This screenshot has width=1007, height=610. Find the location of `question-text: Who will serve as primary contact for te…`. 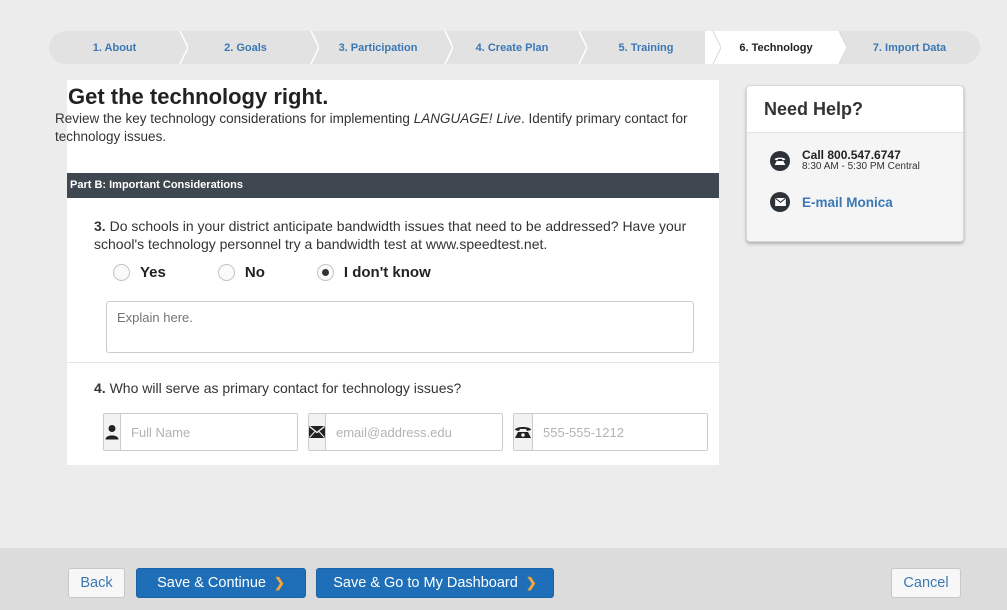

question-text: Who will serve as primary contact for te… is located at coordinates (285, 388).